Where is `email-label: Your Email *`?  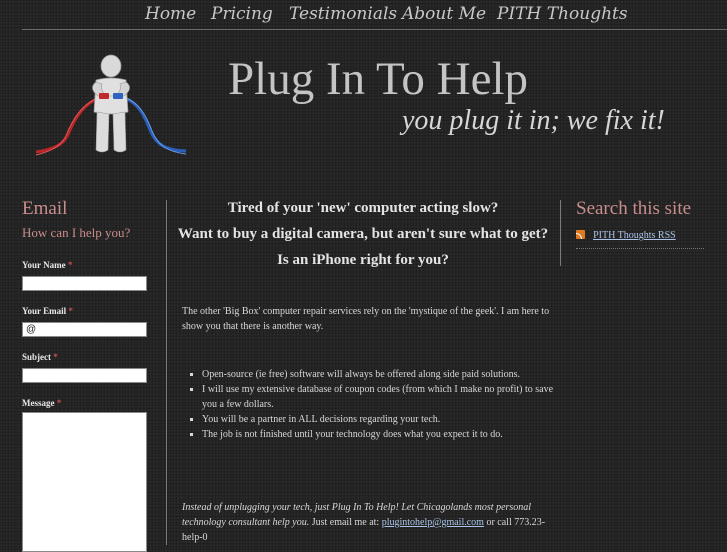 email-label: Your Email * is located at coordinates (47, 311).